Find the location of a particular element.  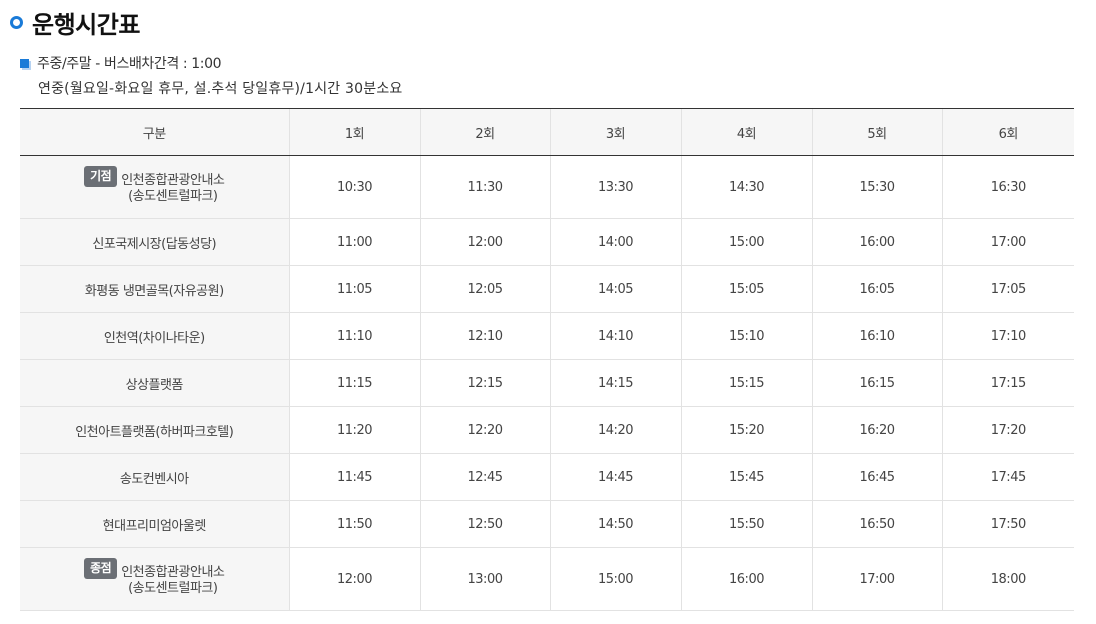

header-run-3: 3회 is located at coordinates (615, 132).